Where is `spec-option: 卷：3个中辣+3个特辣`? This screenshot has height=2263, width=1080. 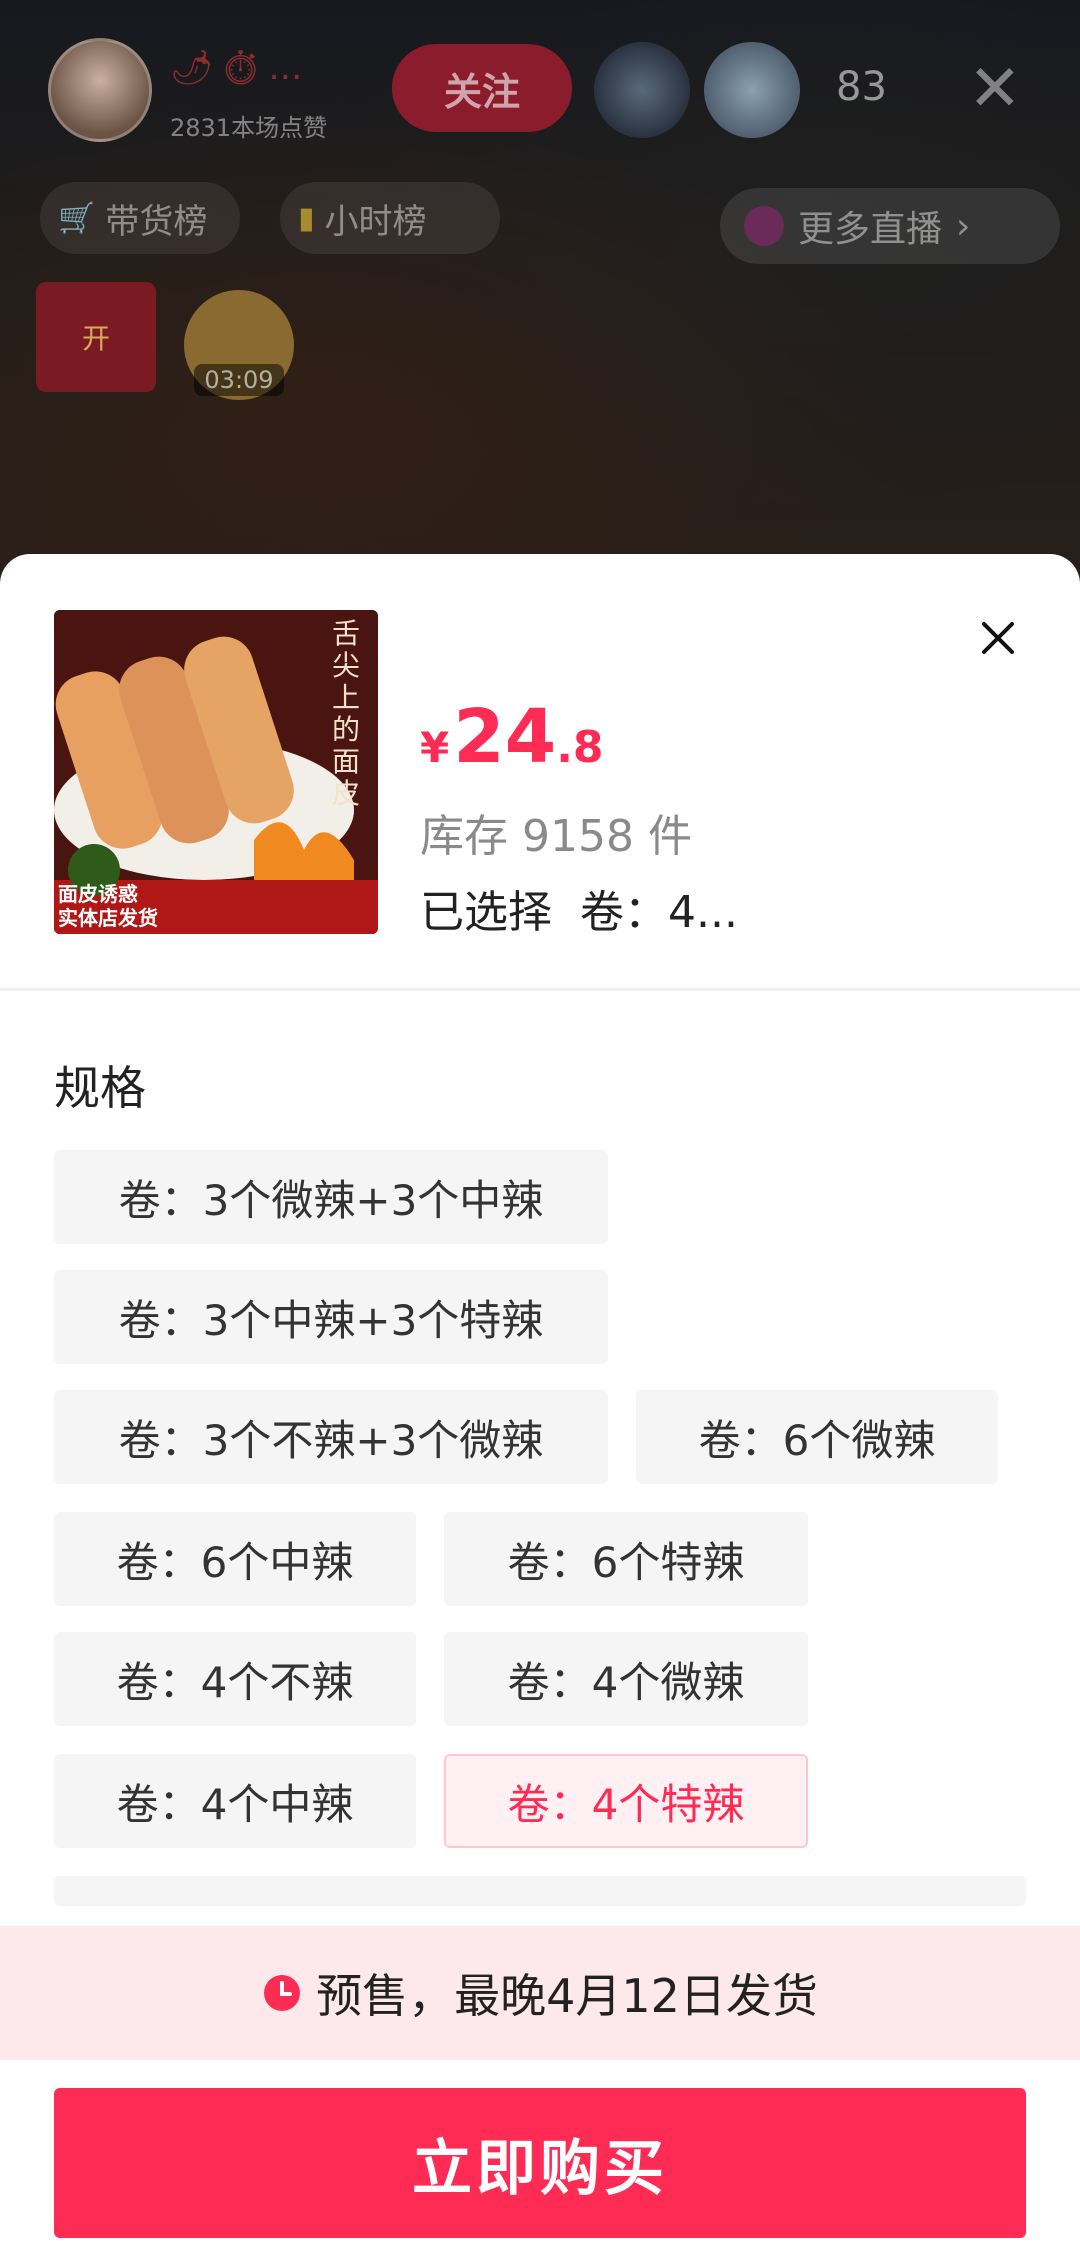
spec-option: 卷：3个中辣+3个特辣 is located at coordinates (331, 1317).